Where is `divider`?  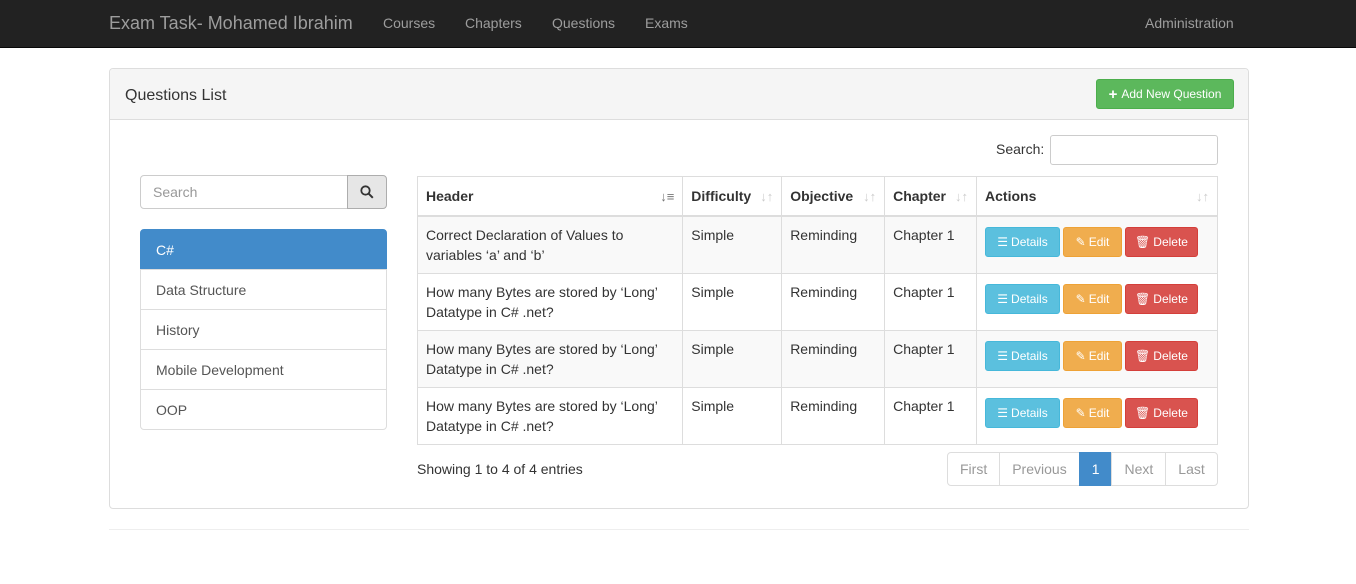 divider is located at coordinates (679, 529).